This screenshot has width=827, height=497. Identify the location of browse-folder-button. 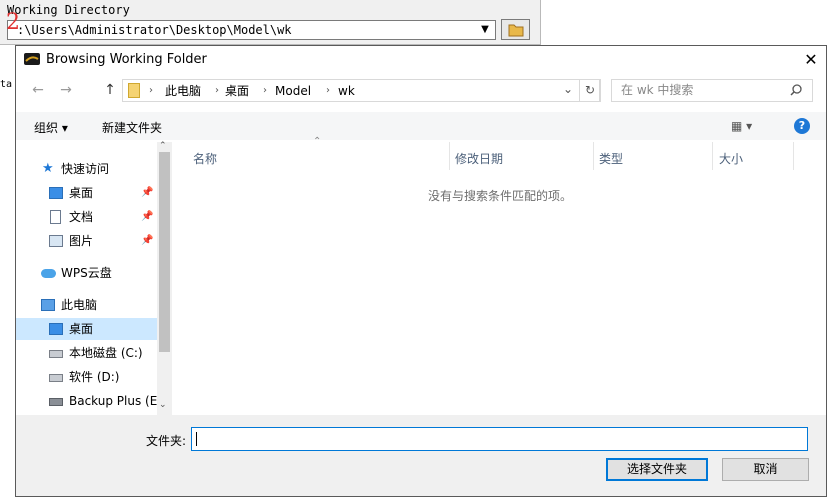
(515, 29).